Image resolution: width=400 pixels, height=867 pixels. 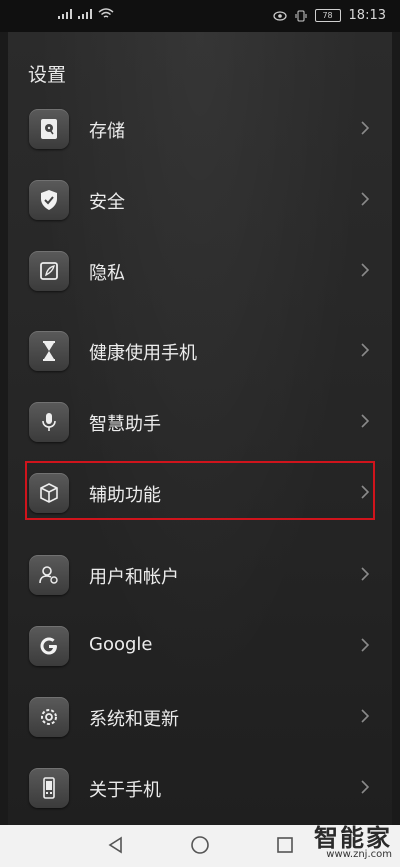 I want to click on recents-square-icon, so click(x=285, y=845).